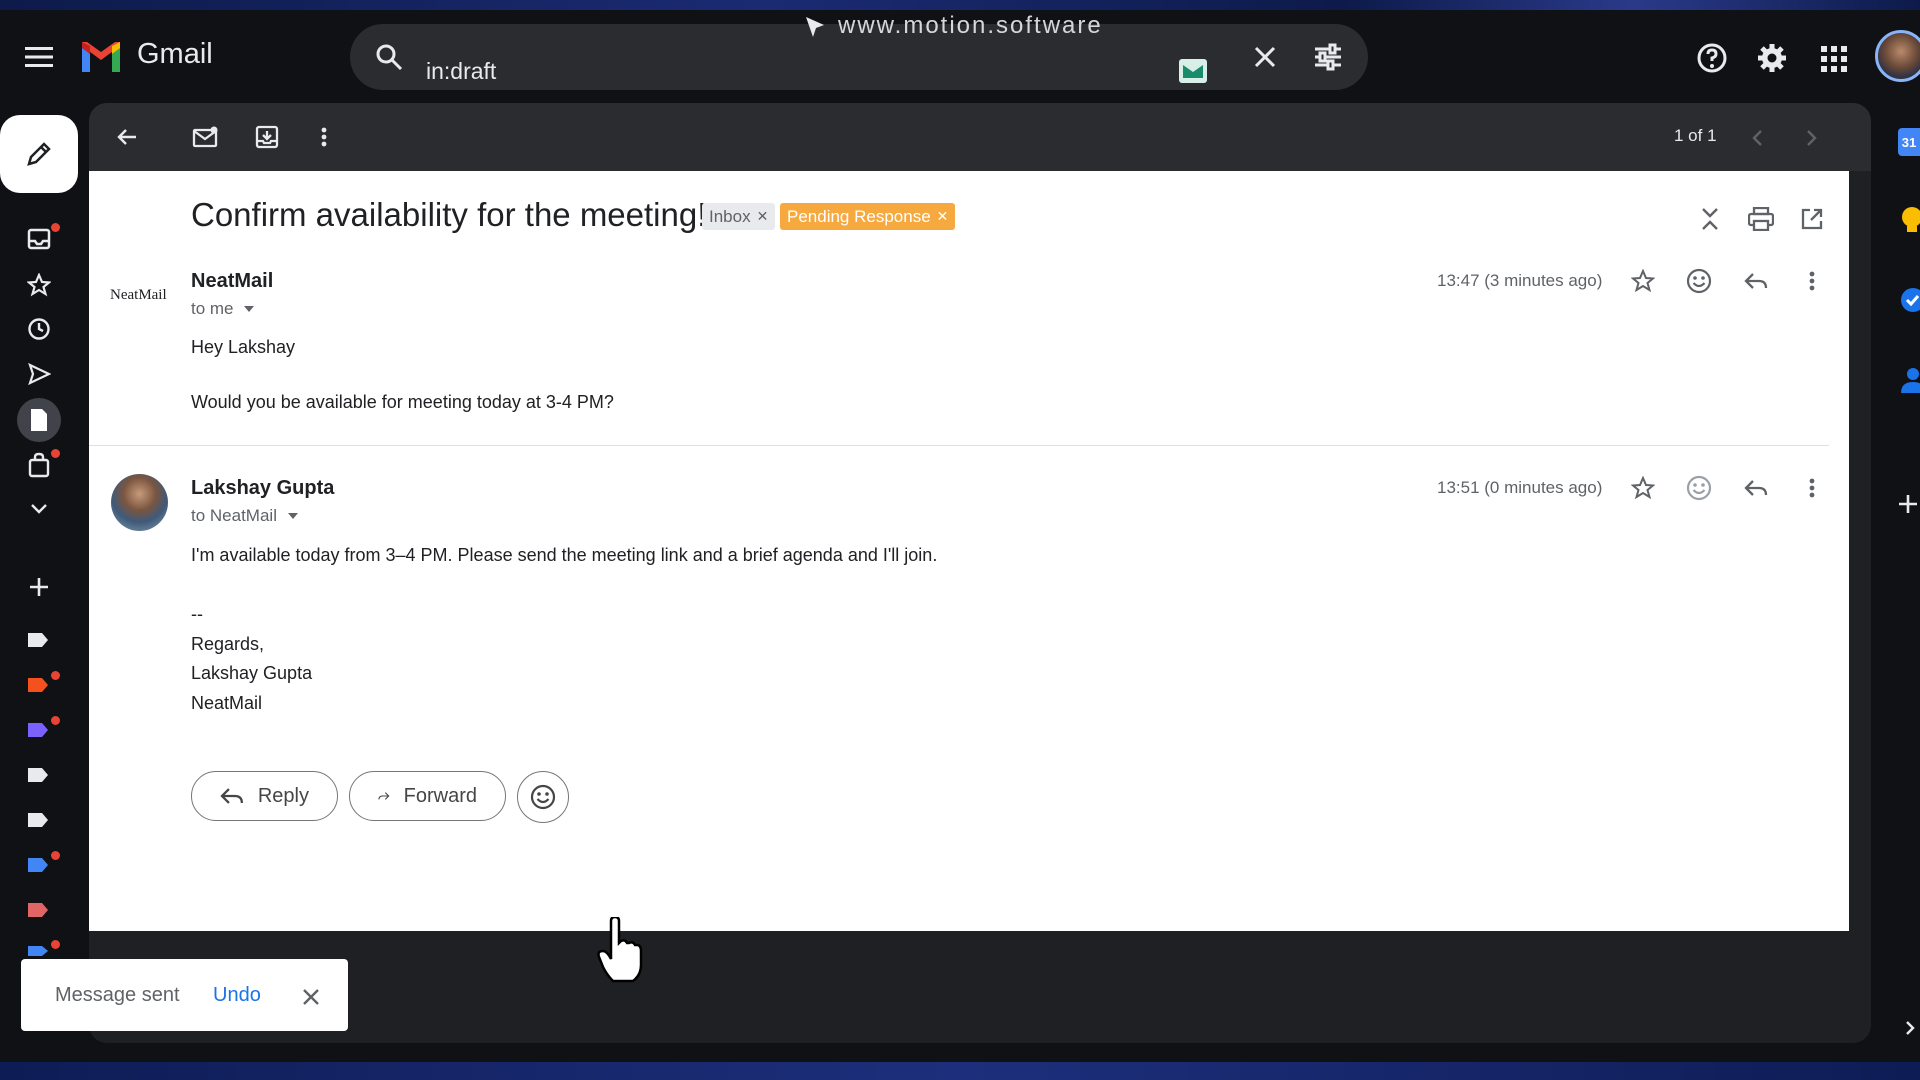  I want to click on snoozed-clock-icon, so click(39, 329).